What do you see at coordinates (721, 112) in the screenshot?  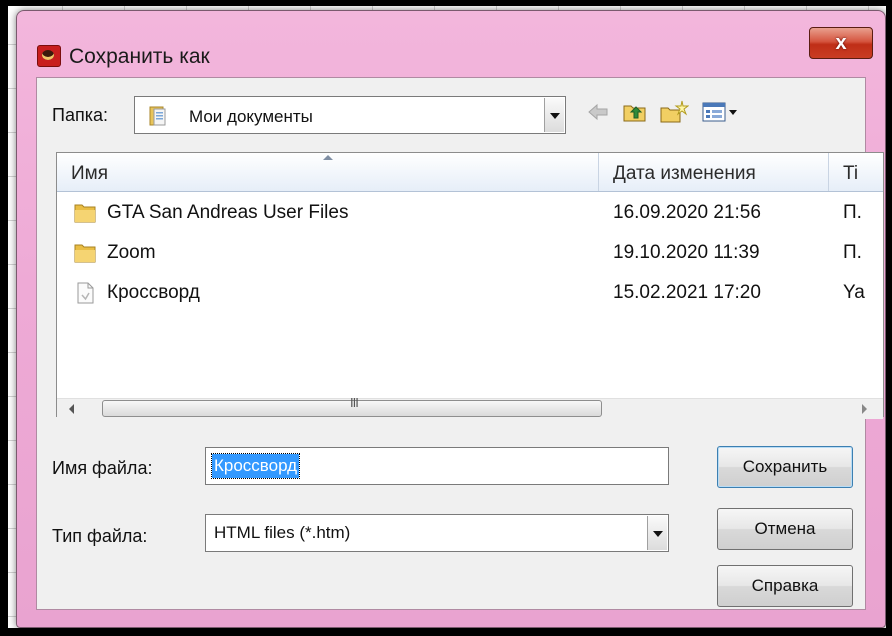 I see `view-menu-icon` at bounding box center [721, 112].